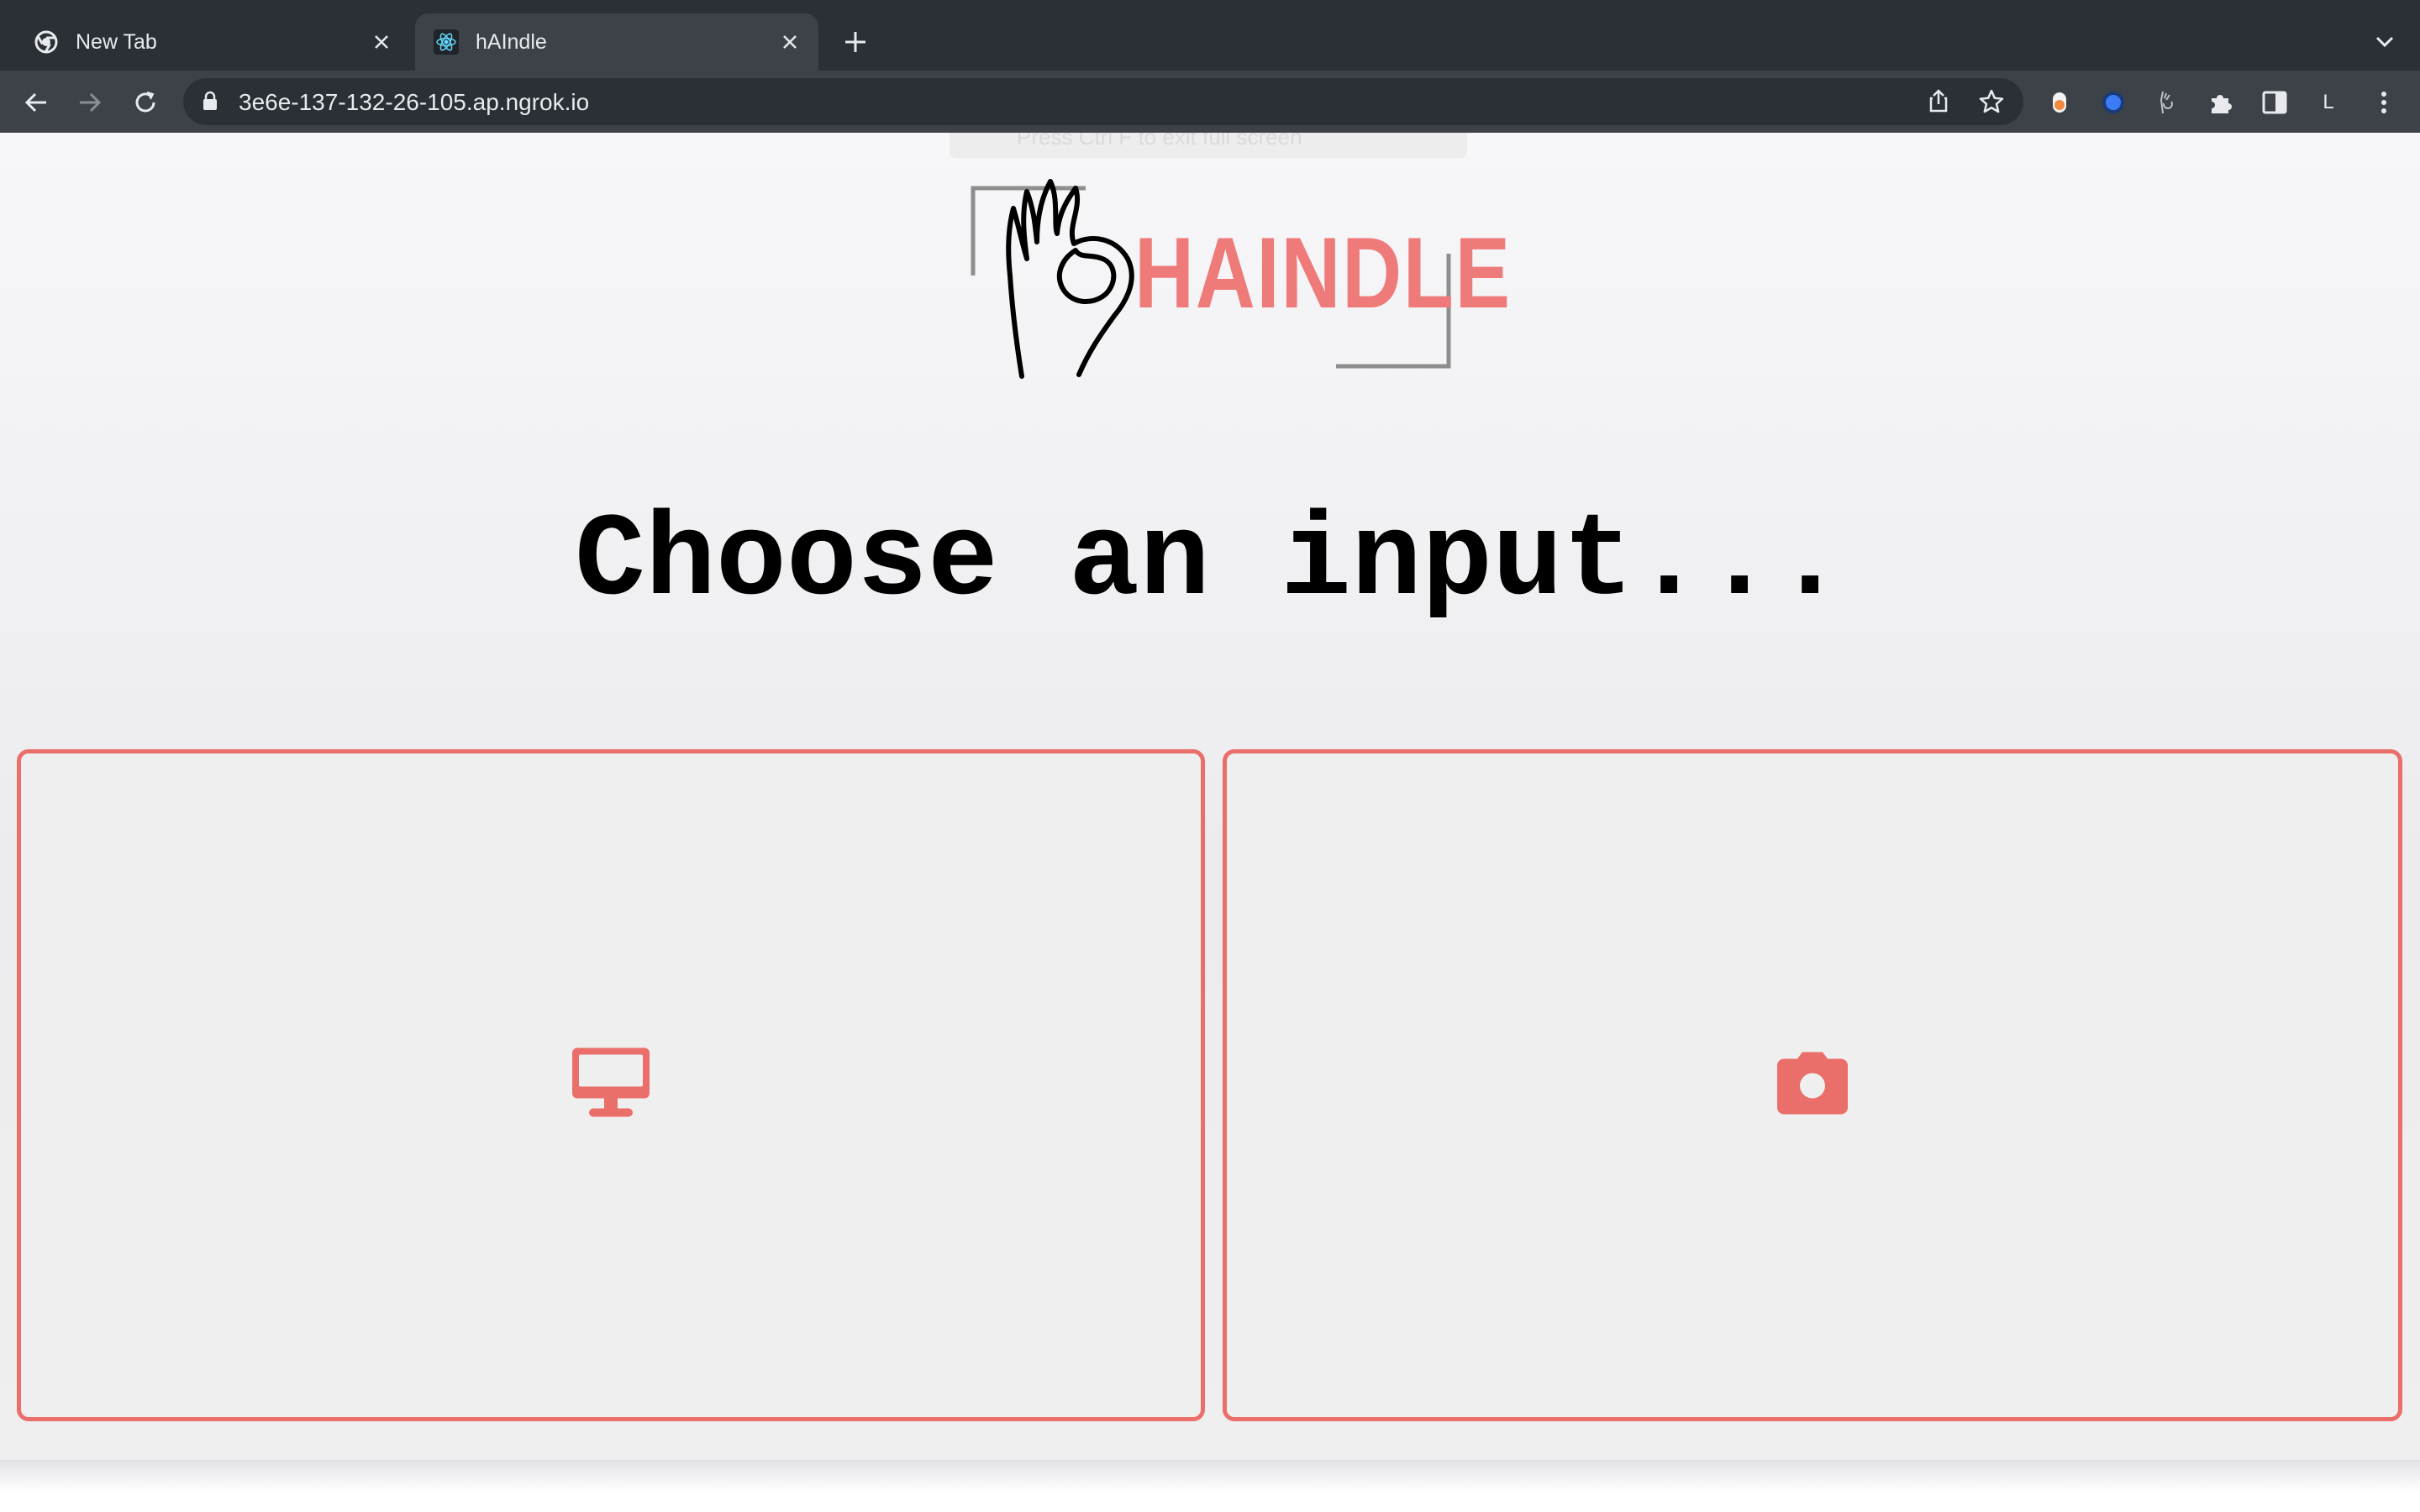 The width and height of the screenshot is (2420, 1512). I want to click on forward-button, so click(90, 102).